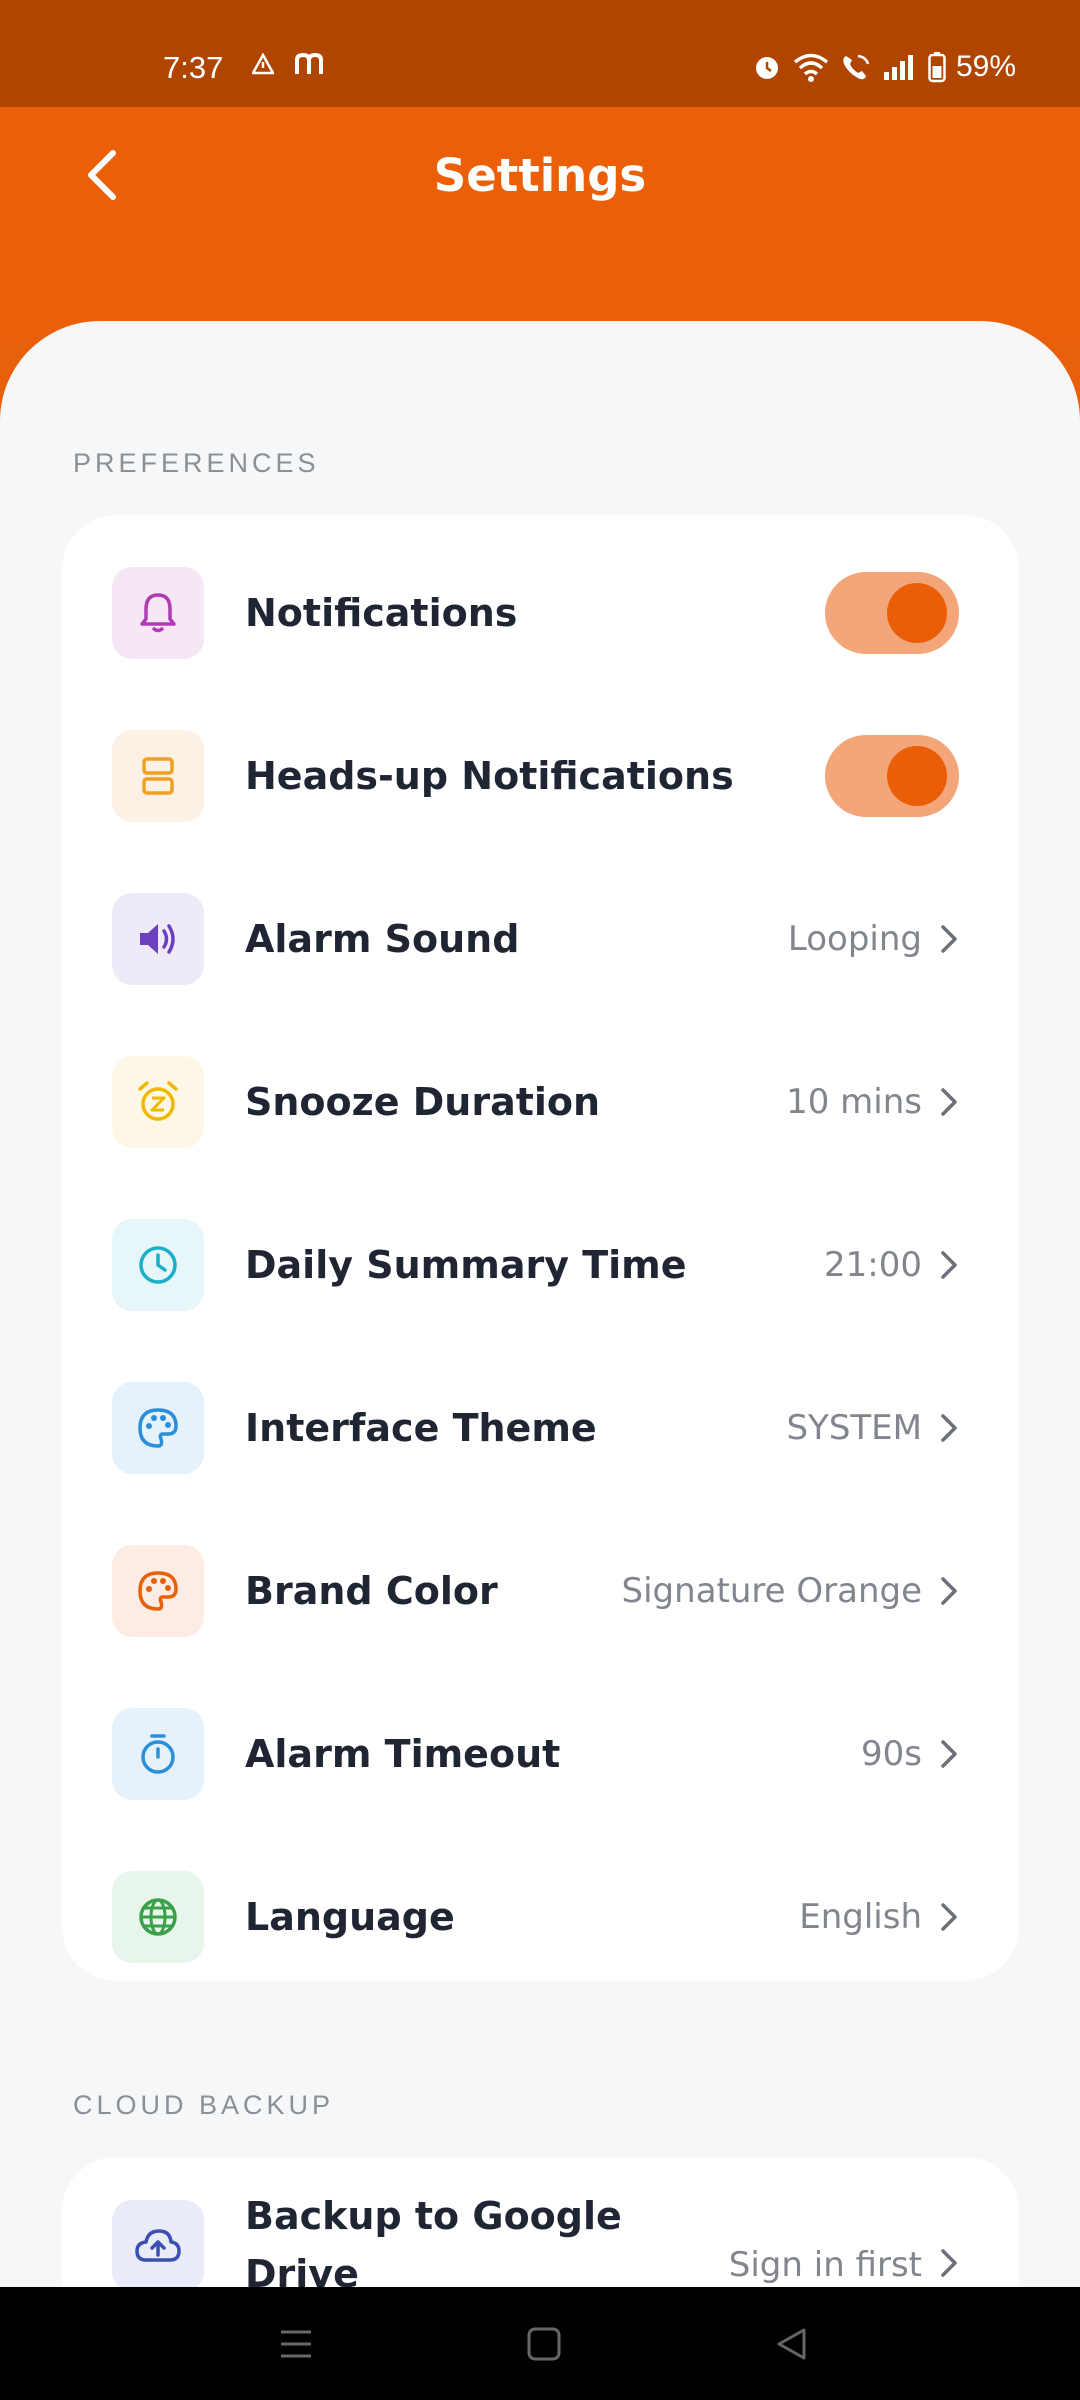  What do you see at coordinates (263, 64) in the screenshot?
I see `warning-icon` at bounding box center [263, 64].